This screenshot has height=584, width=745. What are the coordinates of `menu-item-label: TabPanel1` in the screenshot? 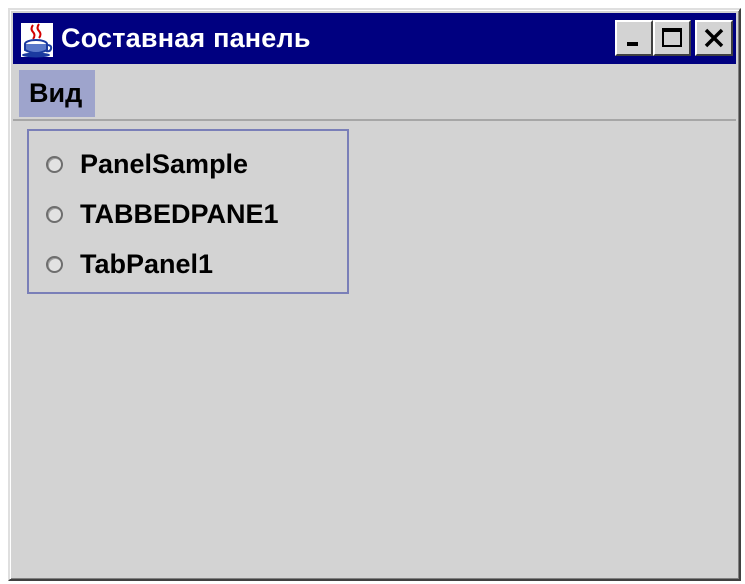 It's located at (147, 263).